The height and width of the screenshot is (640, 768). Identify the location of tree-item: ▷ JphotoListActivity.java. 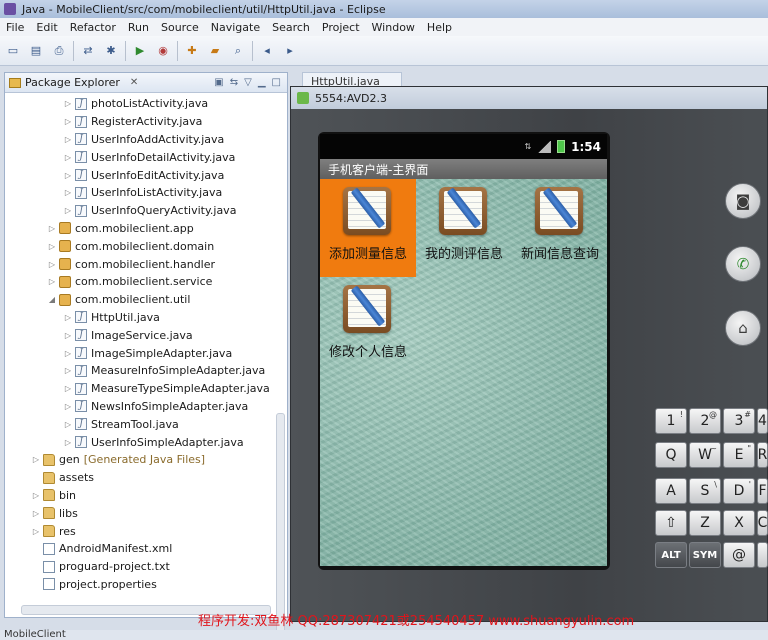
(146, 104).